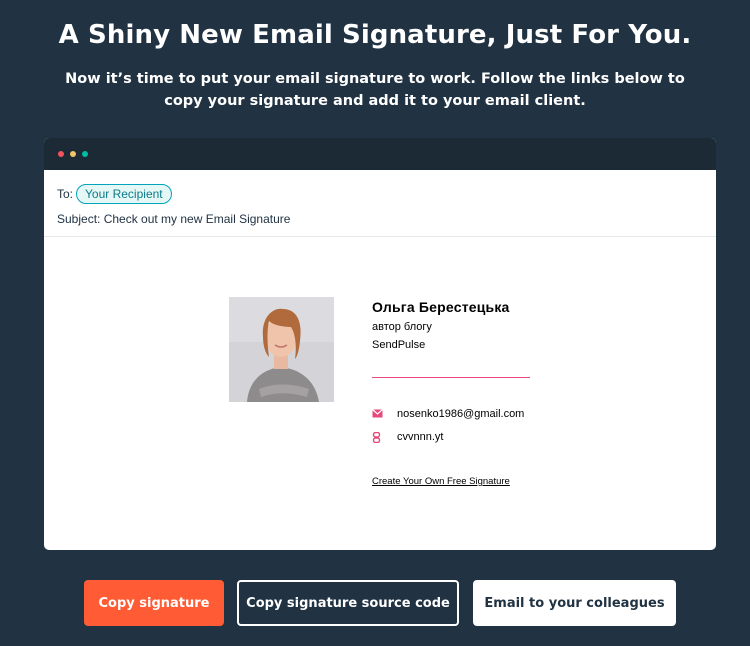 The height and width of the screenshot is (646, 750). Describe the element at coordinates (420, 437) in the screenshot. I see `signature-website: cvvnnn.yt` at that location.